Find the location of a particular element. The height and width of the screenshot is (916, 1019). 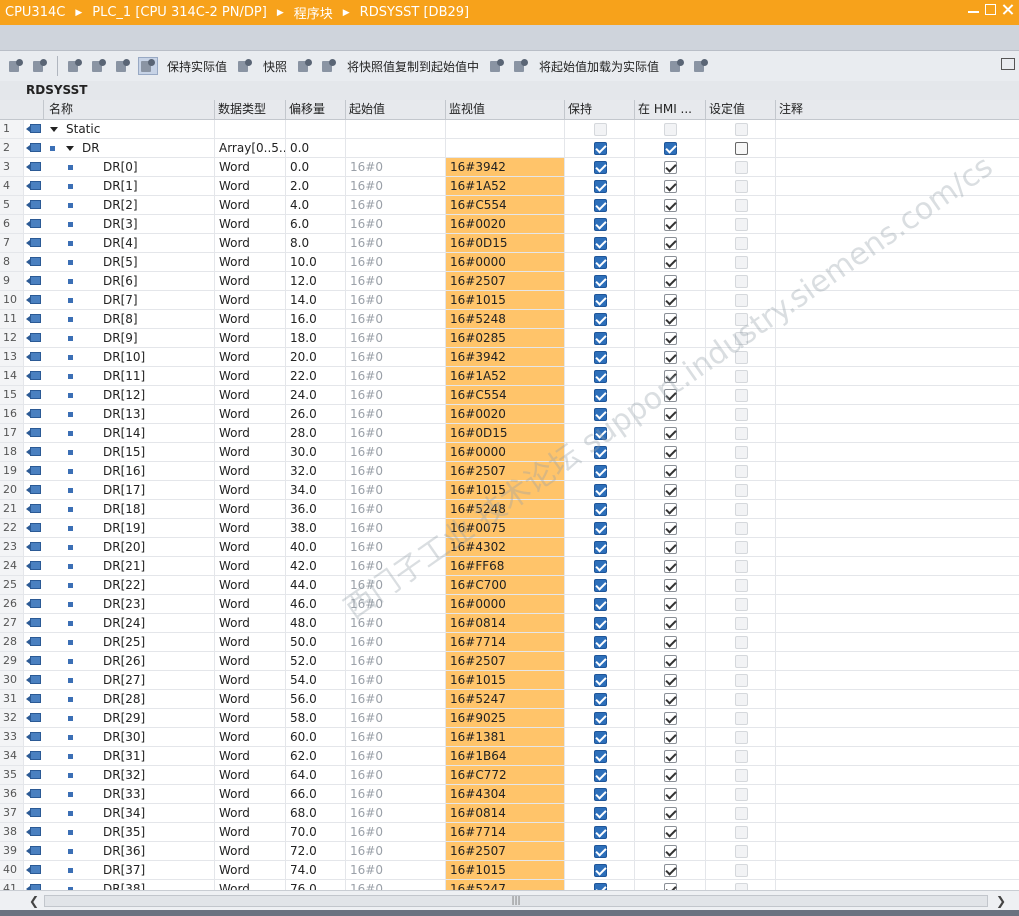

close-icon is located at coordinates (1007, 9).